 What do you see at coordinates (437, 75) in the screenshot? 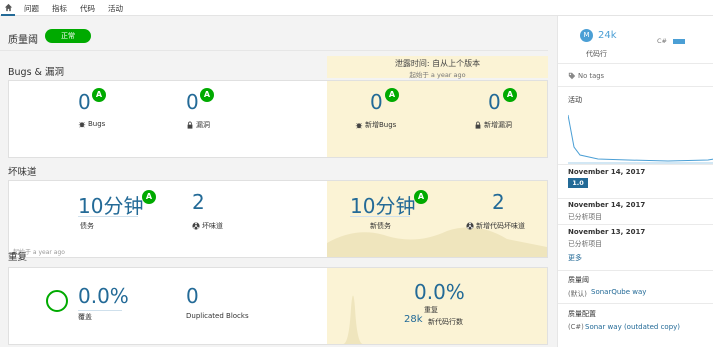
I see `leak-period-since: 起始于 a year ago` at bounding box center [437, 75].